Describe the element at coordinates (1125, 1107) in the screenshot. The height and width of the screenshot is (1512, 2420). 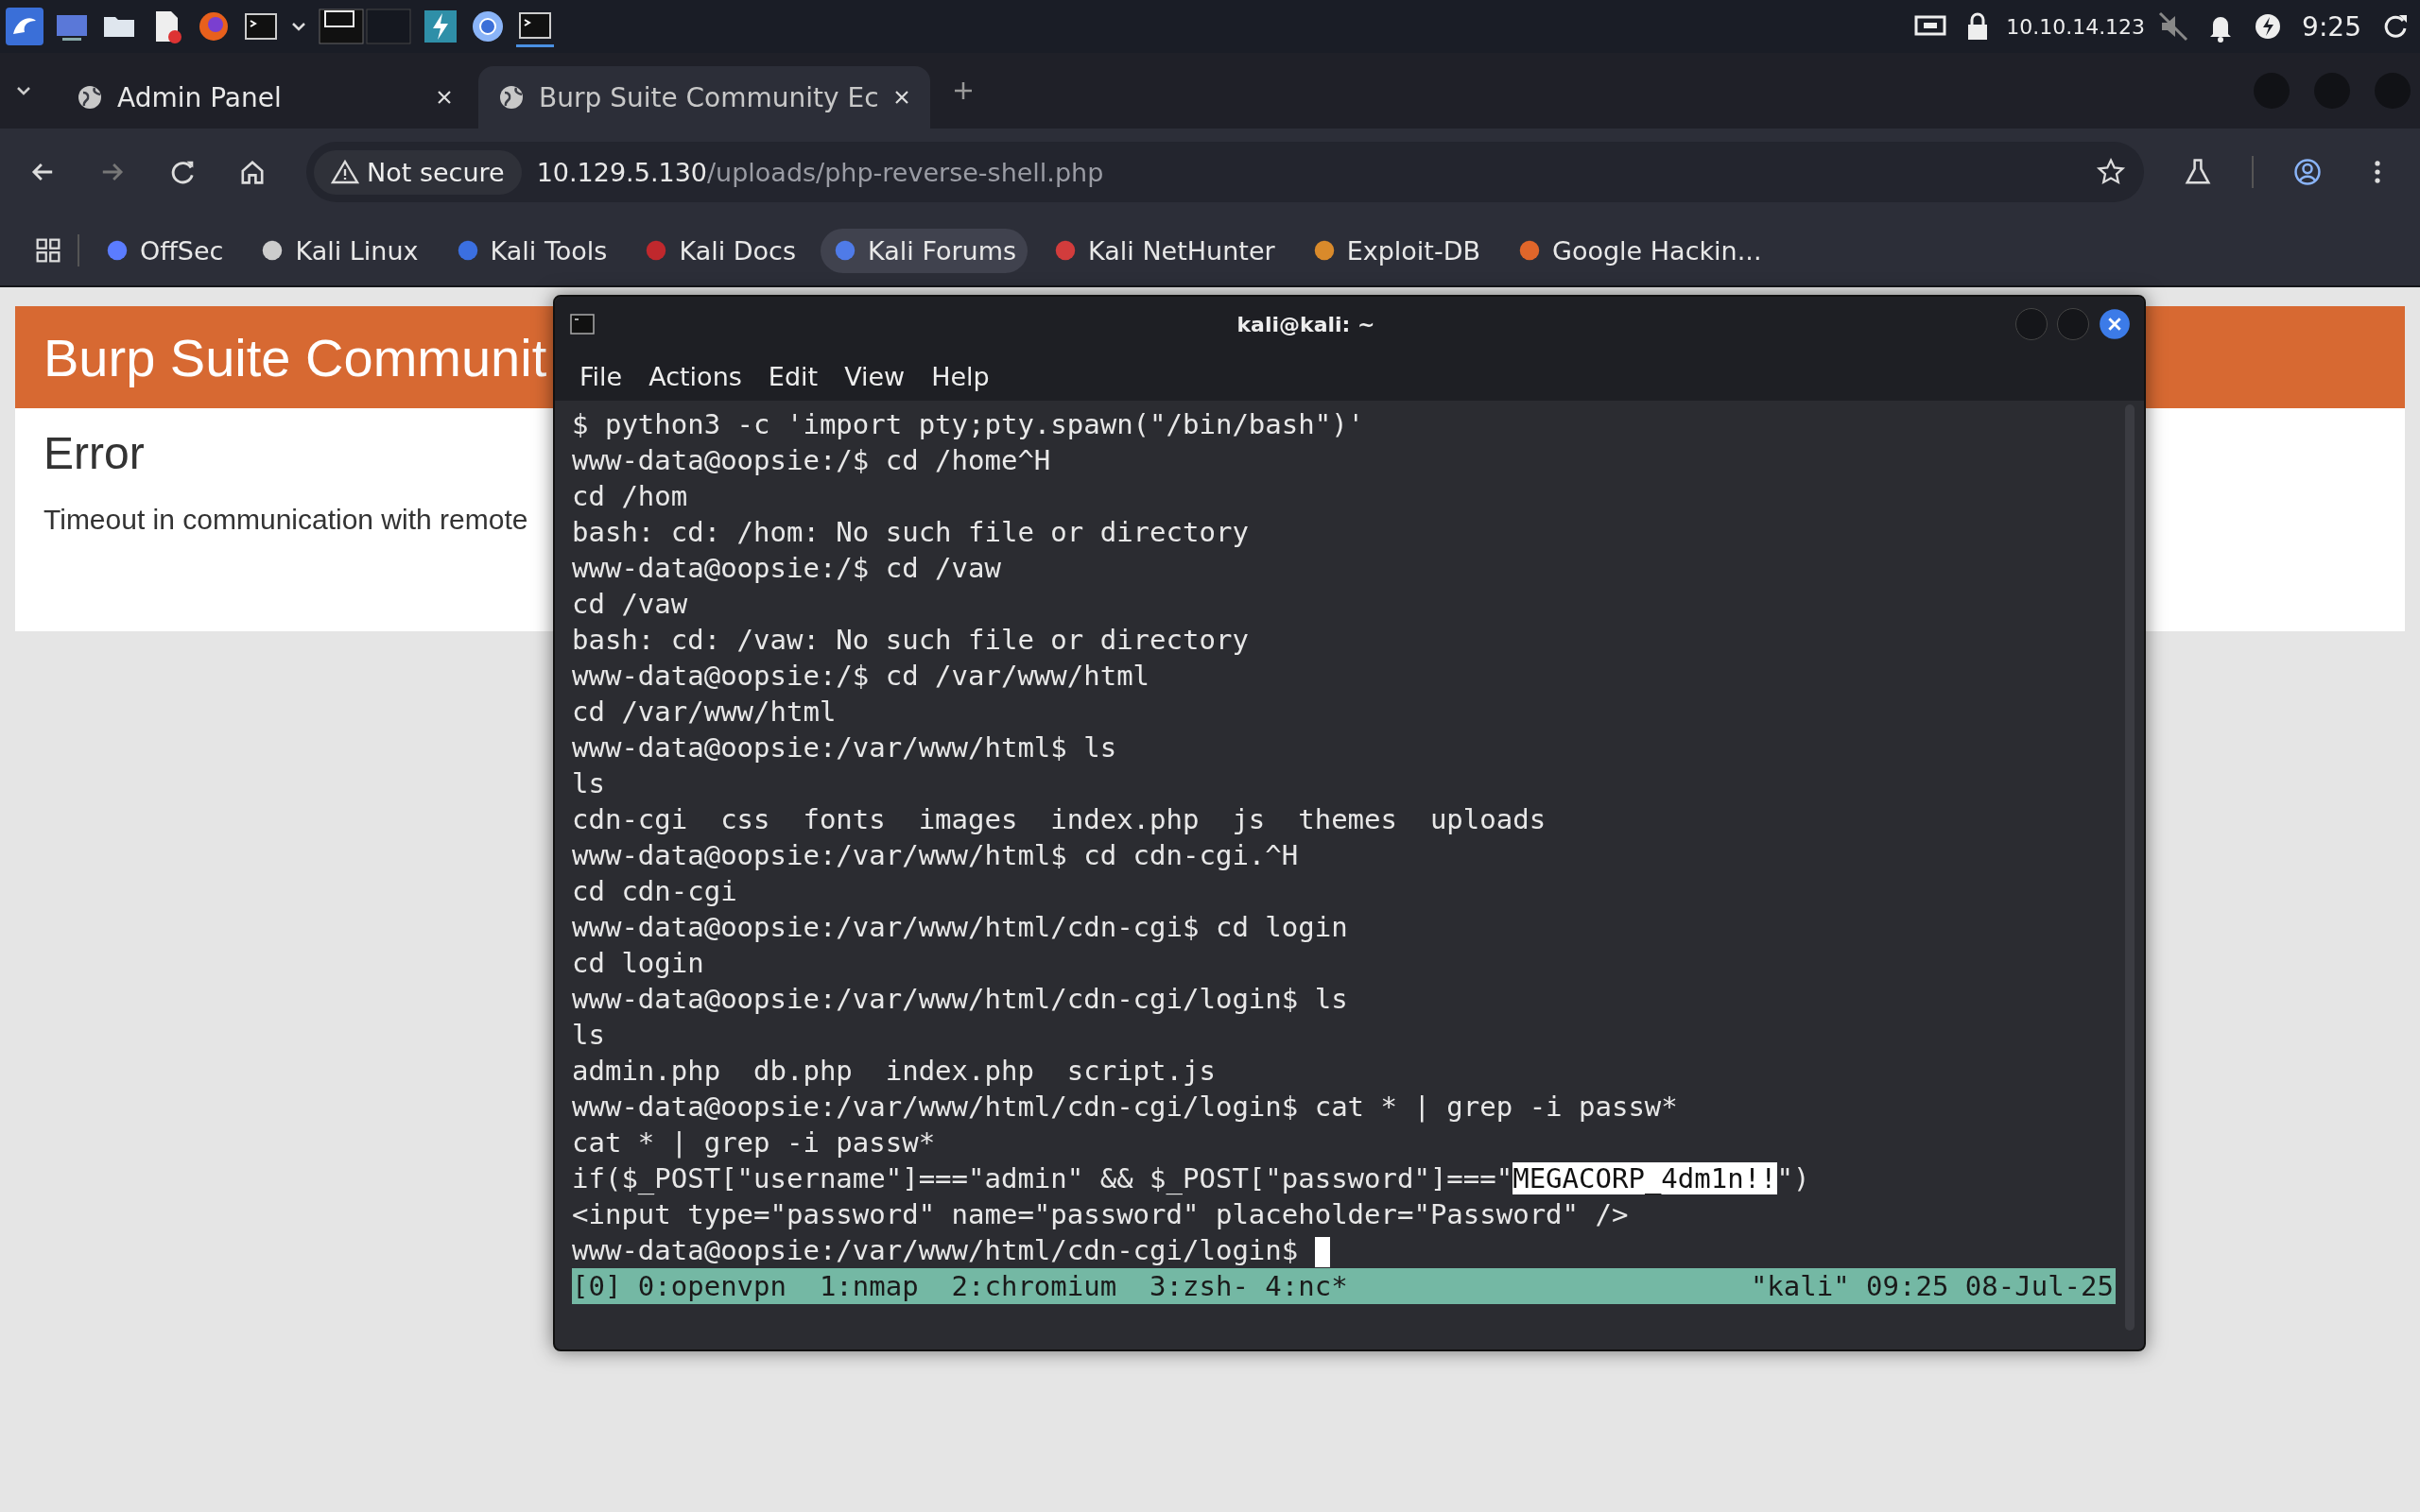
I see `terminal-line: www-data@oopsie:/var/www/html/cdn-cgi/login$ cat * | grep -i passw*` at that location.